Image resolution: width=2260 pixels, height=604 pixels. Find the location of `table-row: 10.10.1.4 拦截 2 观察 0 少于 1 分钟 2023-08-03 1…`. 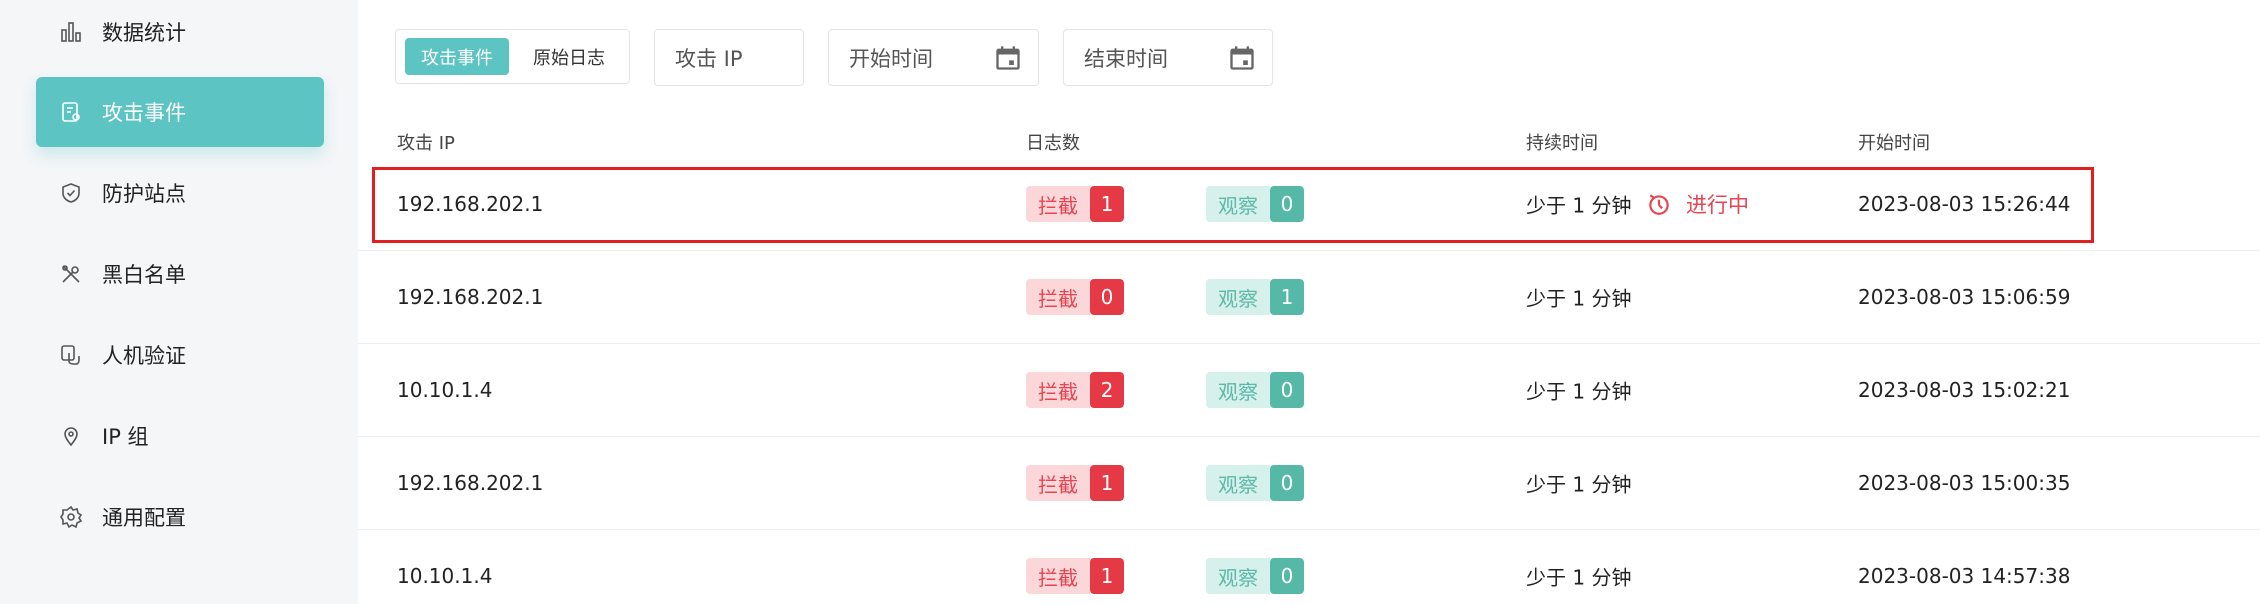

table-row: 10.10.1.4 拦截 2 观察 0 少于 1 分钟 2023-08-03 1… is located at coordinates (1309, 390).